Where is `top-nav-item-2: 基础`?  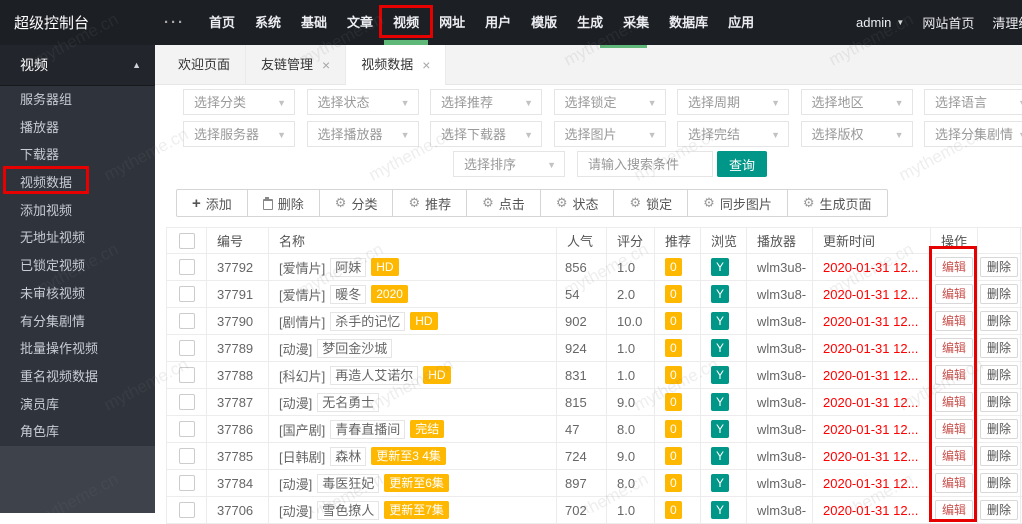
top-nav-item-2: 基础 is located at coordinates (314, 22).